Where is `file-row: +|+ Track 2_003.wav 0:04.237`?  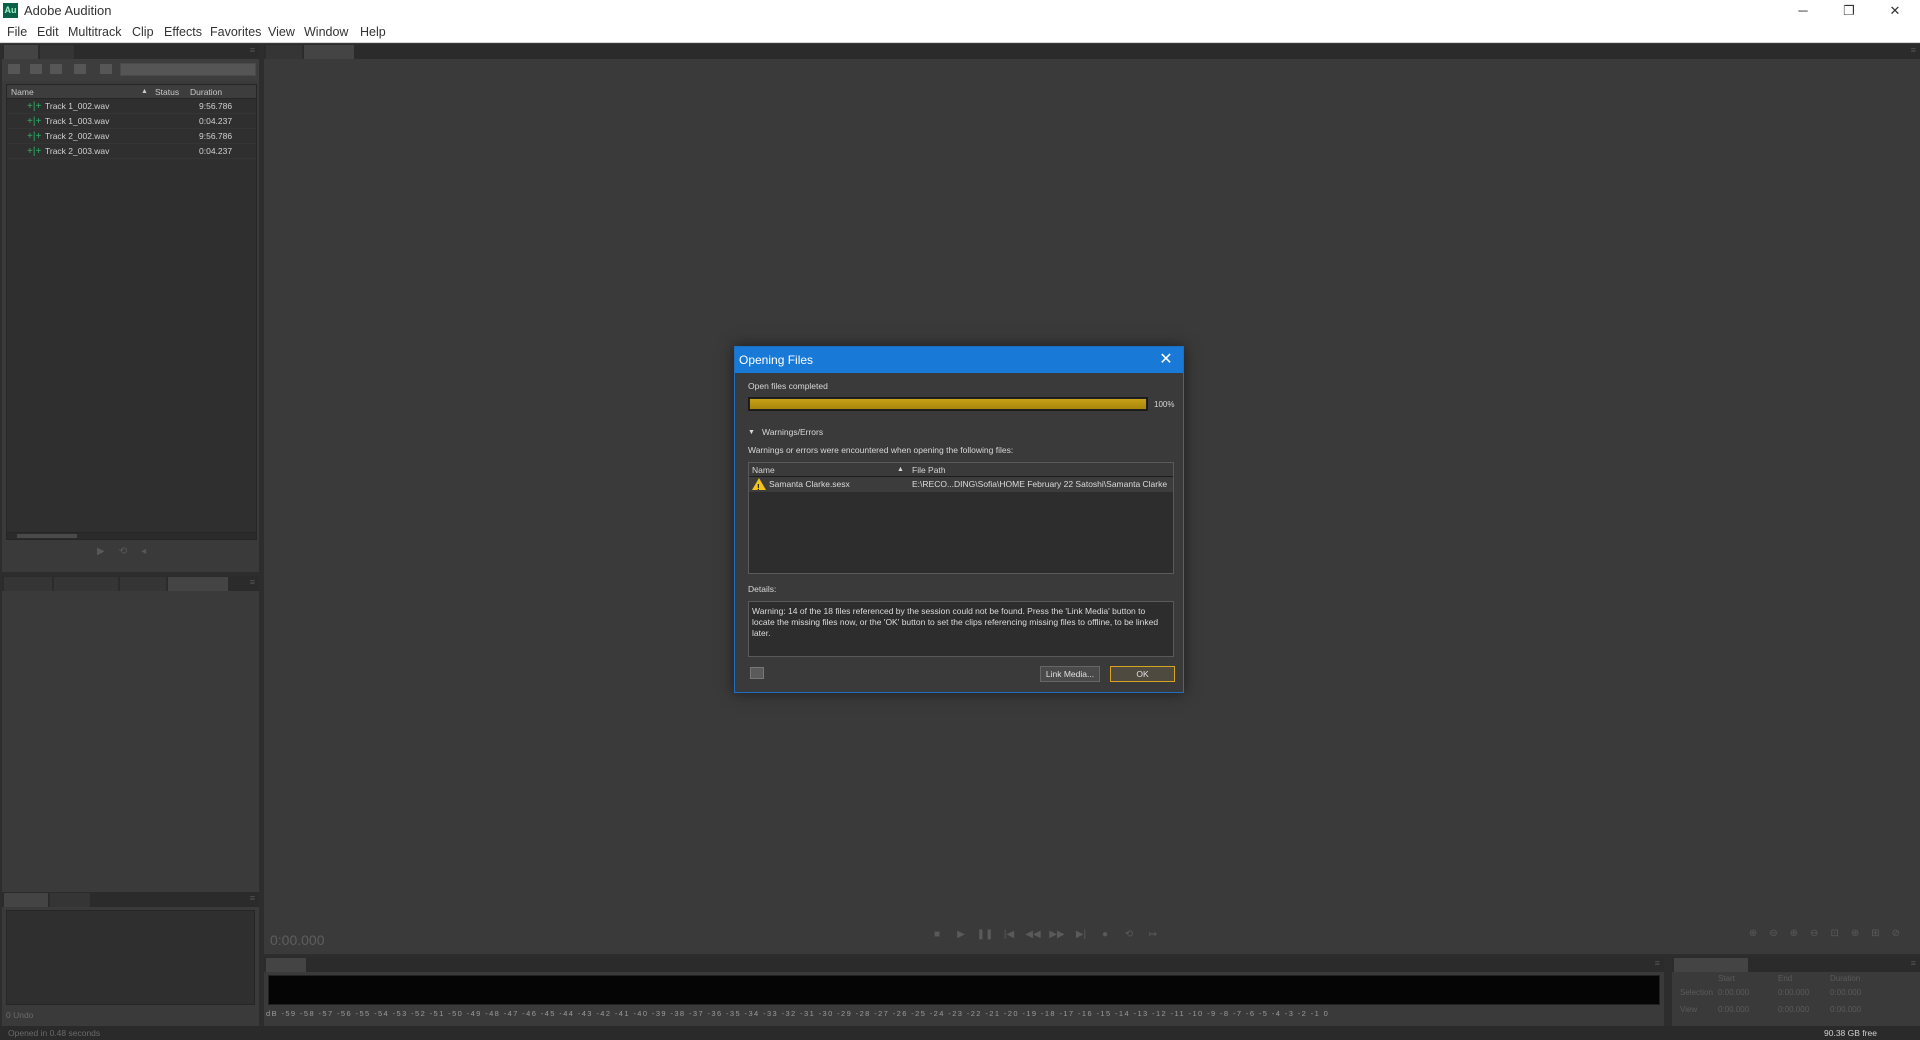 file-row: +|+ Track 2_003.wav 0:04.237 is located at coordinates (131, 151).